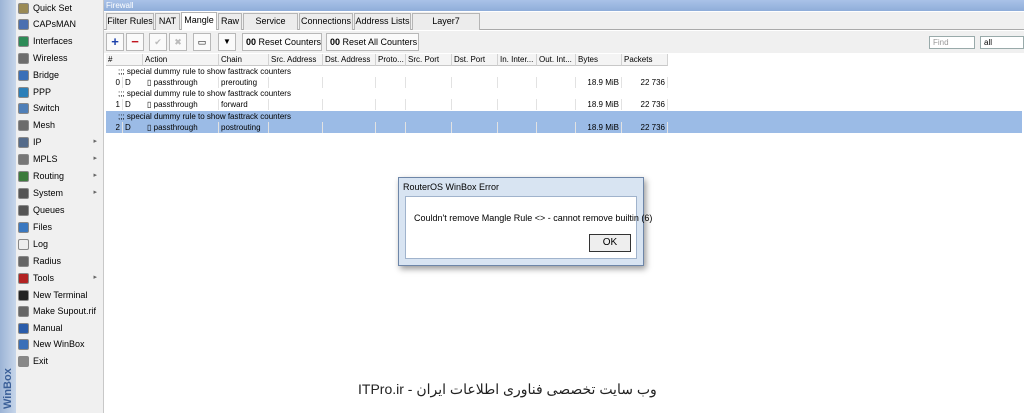  What do you see at coordinates (178, 42) in the screenshot?
I see `disable-button: ✖` at bounding box center [178, 42].